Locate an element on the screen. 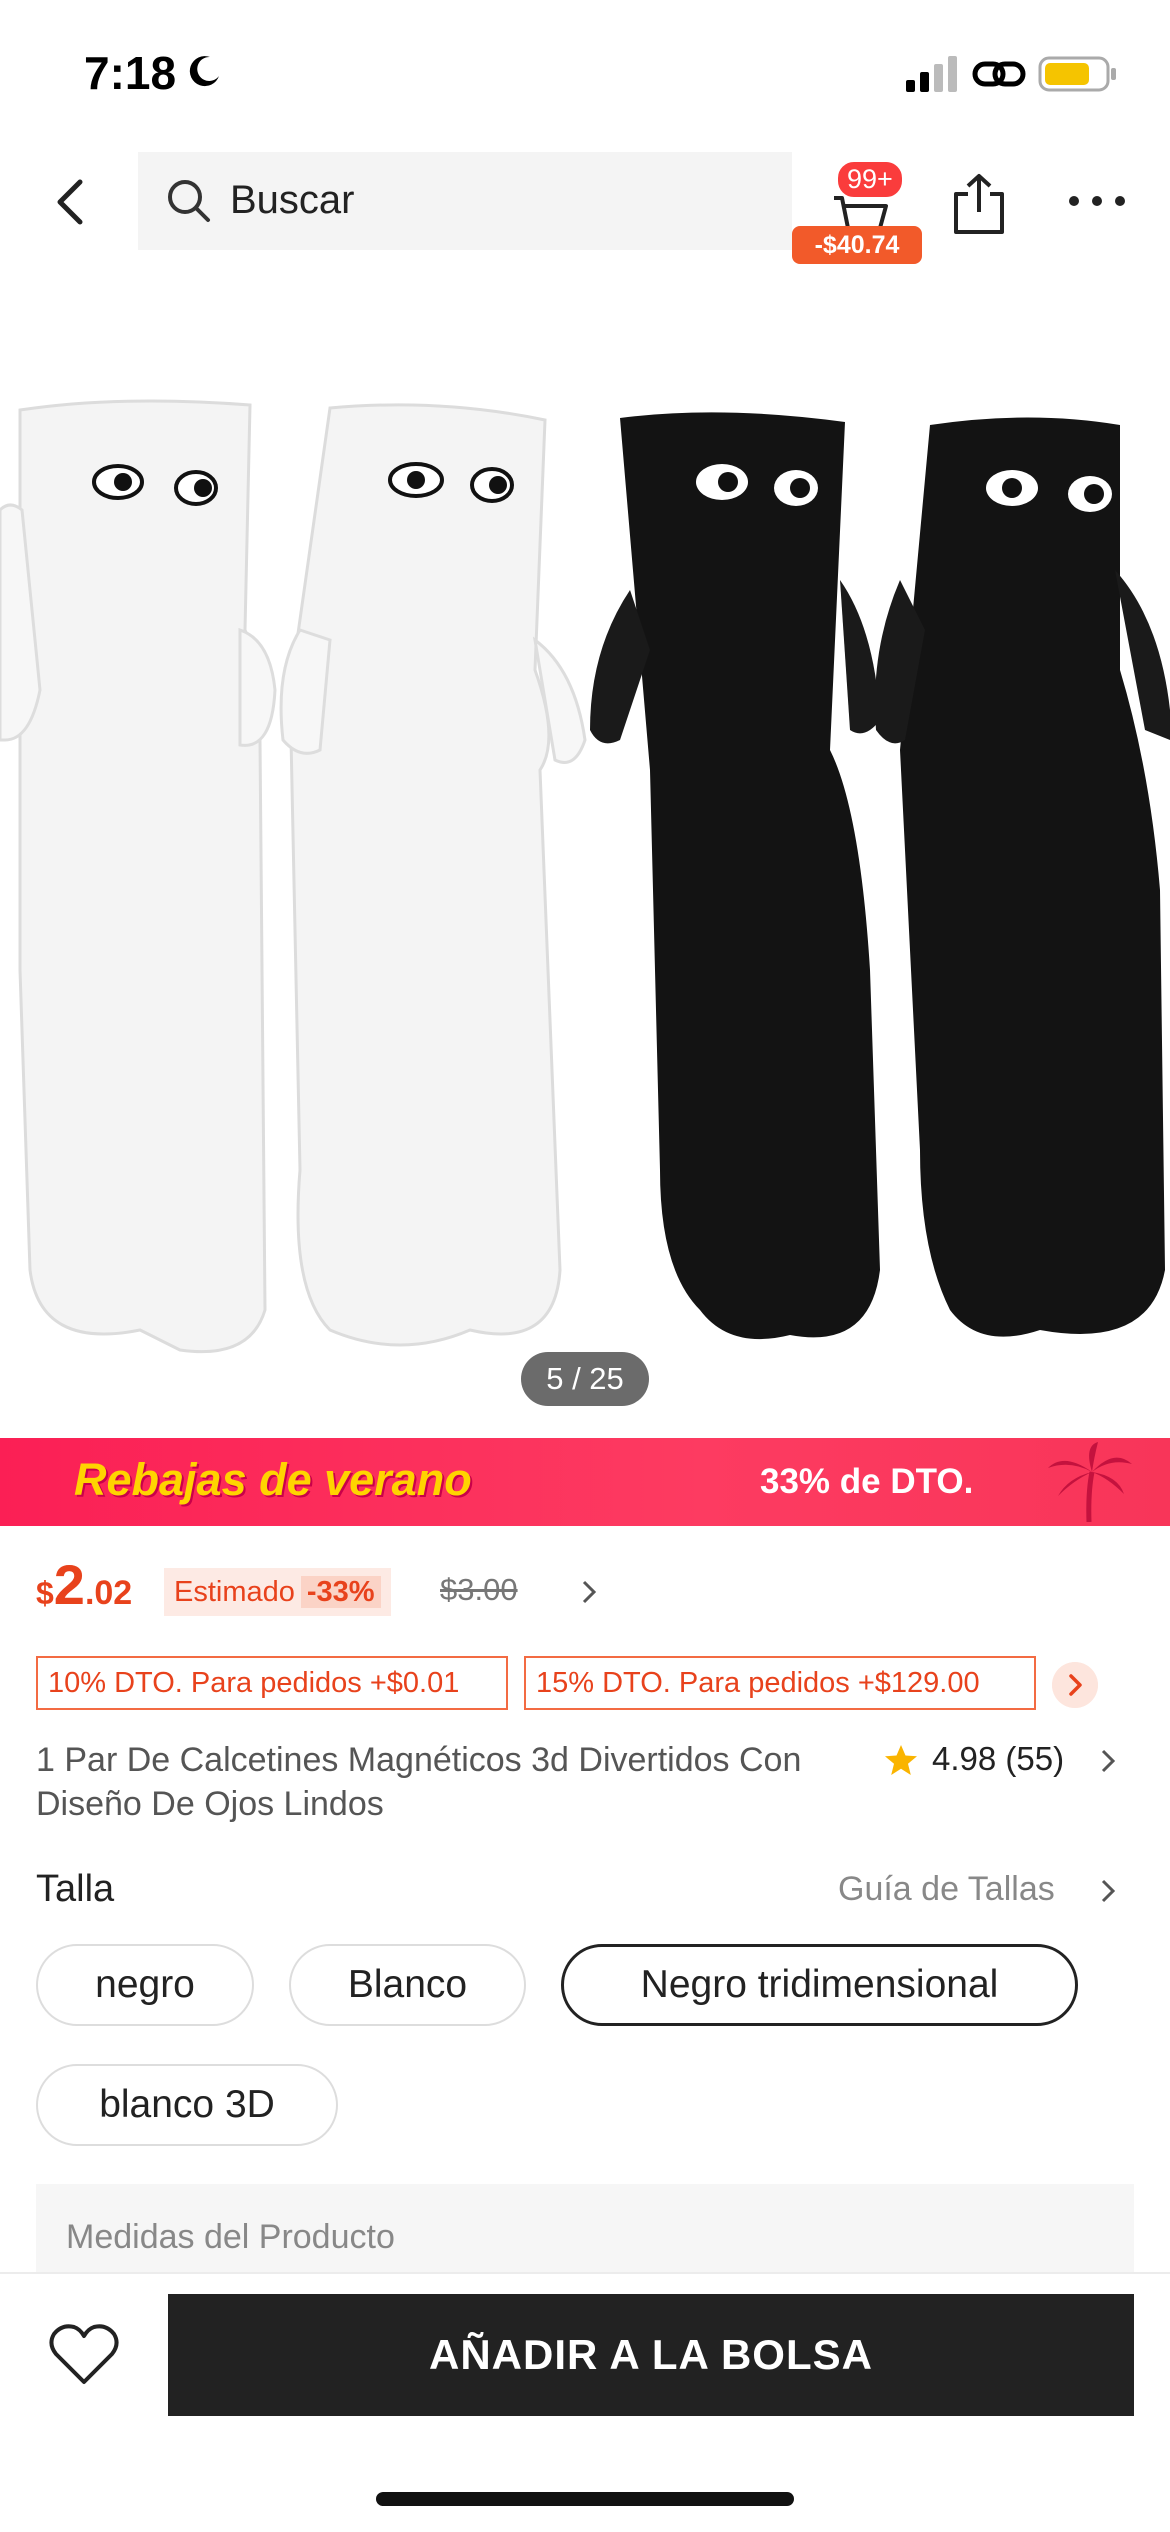 The height and width of the screenshot is (2532, 1170). promo-banner: Rebajas de verano 33% de DTO. is located at coordinates (585, 1482).